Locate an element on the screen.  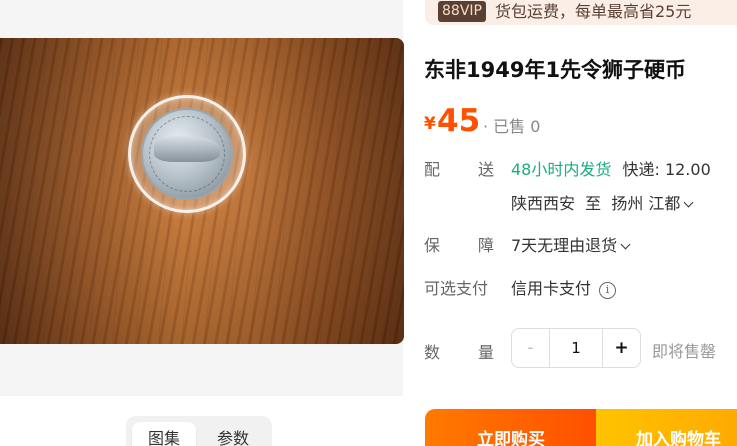
add-to-cart-button: 加入购物车 is located at coordinates (666, 427).